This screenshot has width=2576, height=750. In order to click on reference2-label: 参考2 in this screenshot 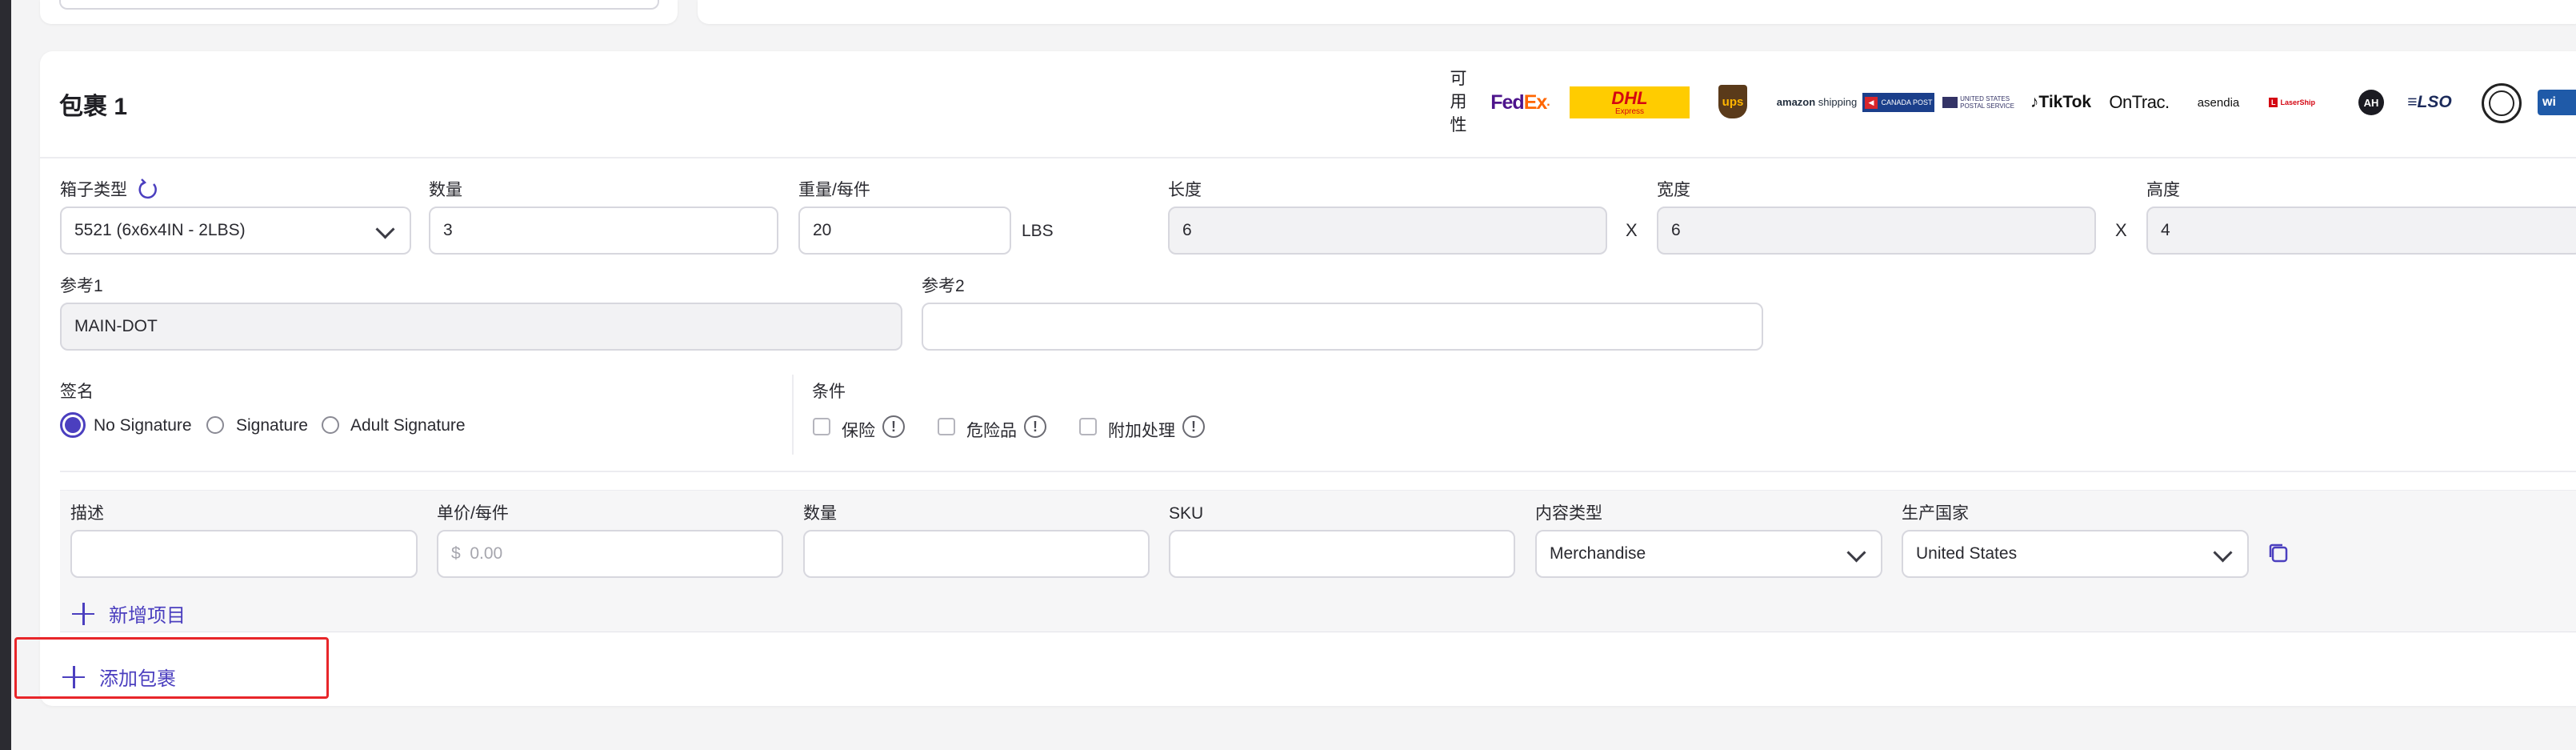, I will do `click(943, 286)`.